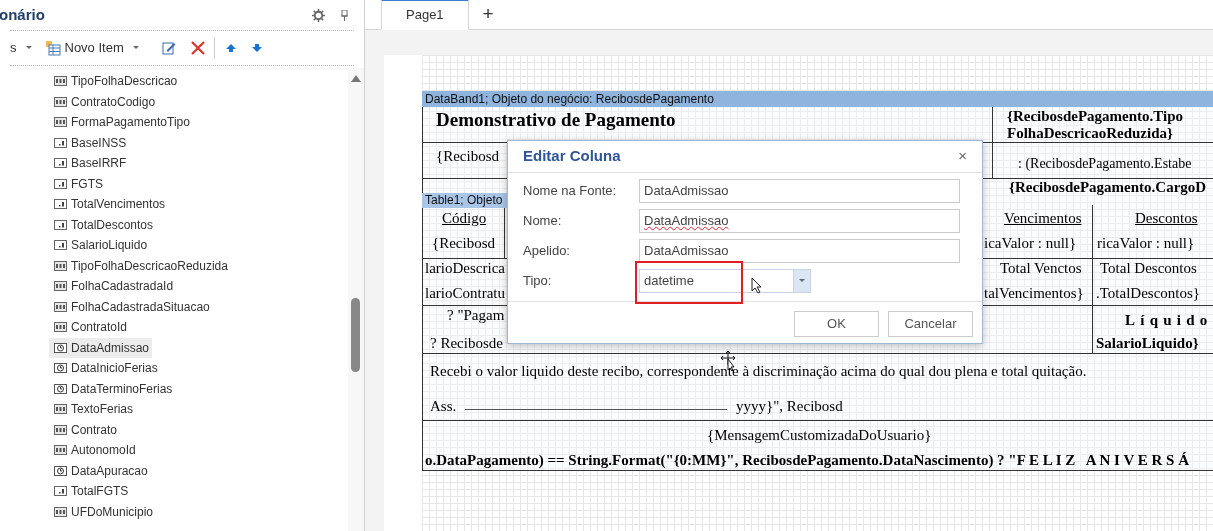 The image size is (1213, 531). What do you see at coordinates (85, 429) in the screenshot?
I see `field-list-item: Contrato` at bounding box center [85, 429].